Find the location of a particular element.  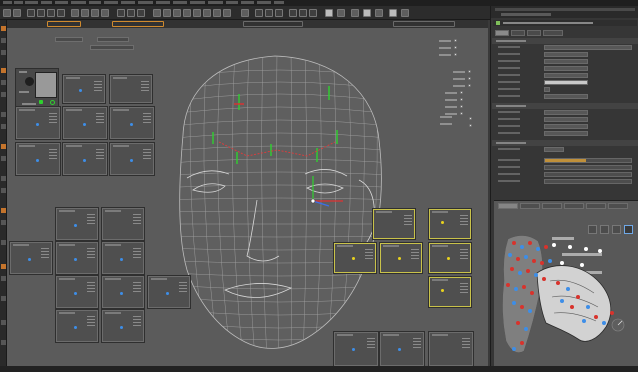

aspect-field is located at coordinates (566, 126).